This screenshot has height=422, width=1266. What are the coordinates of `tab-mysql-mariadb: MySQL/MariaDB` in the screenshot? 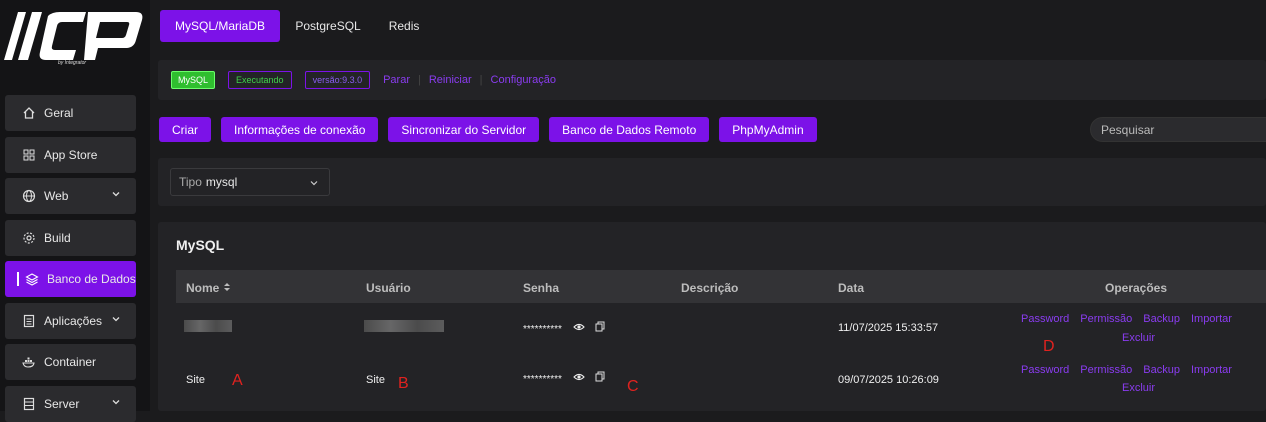 It's located at (220, 26).